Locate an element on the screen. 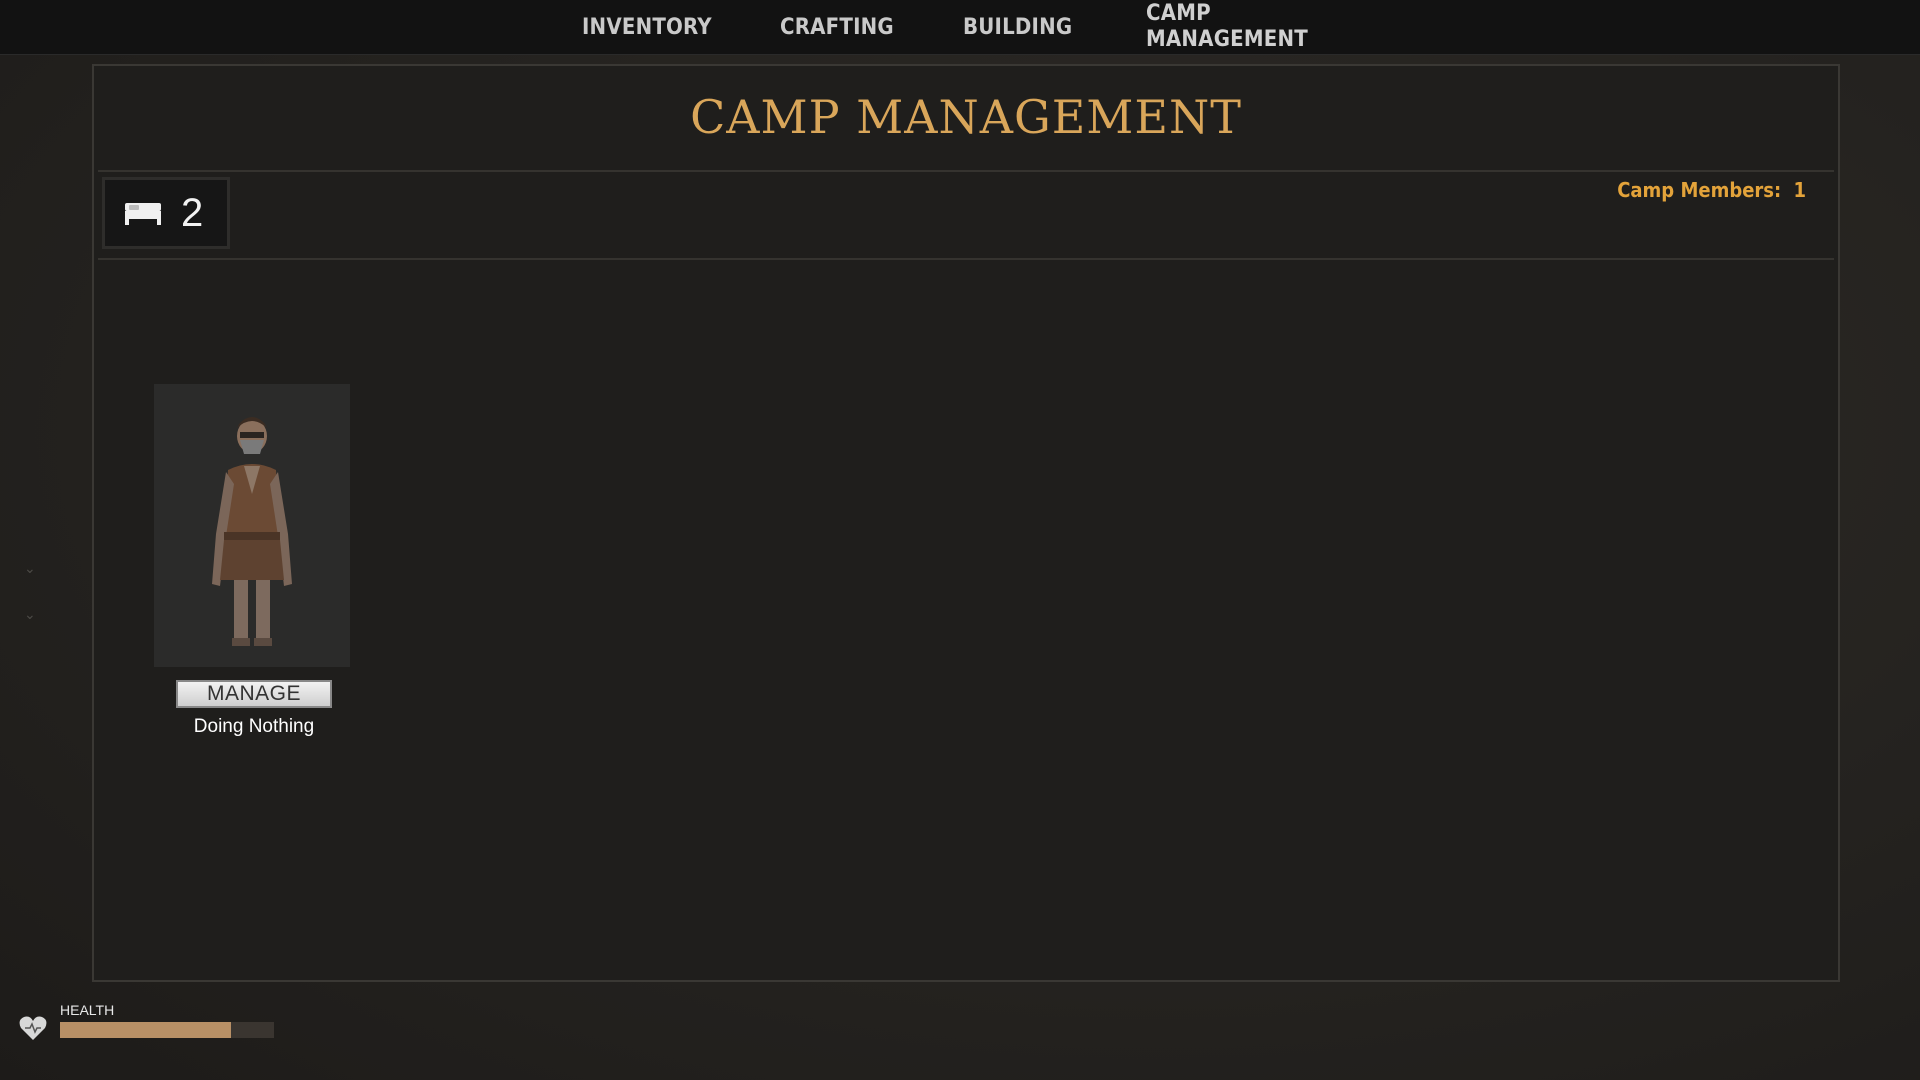  heart-icon is located at coordinates (33, 1030).